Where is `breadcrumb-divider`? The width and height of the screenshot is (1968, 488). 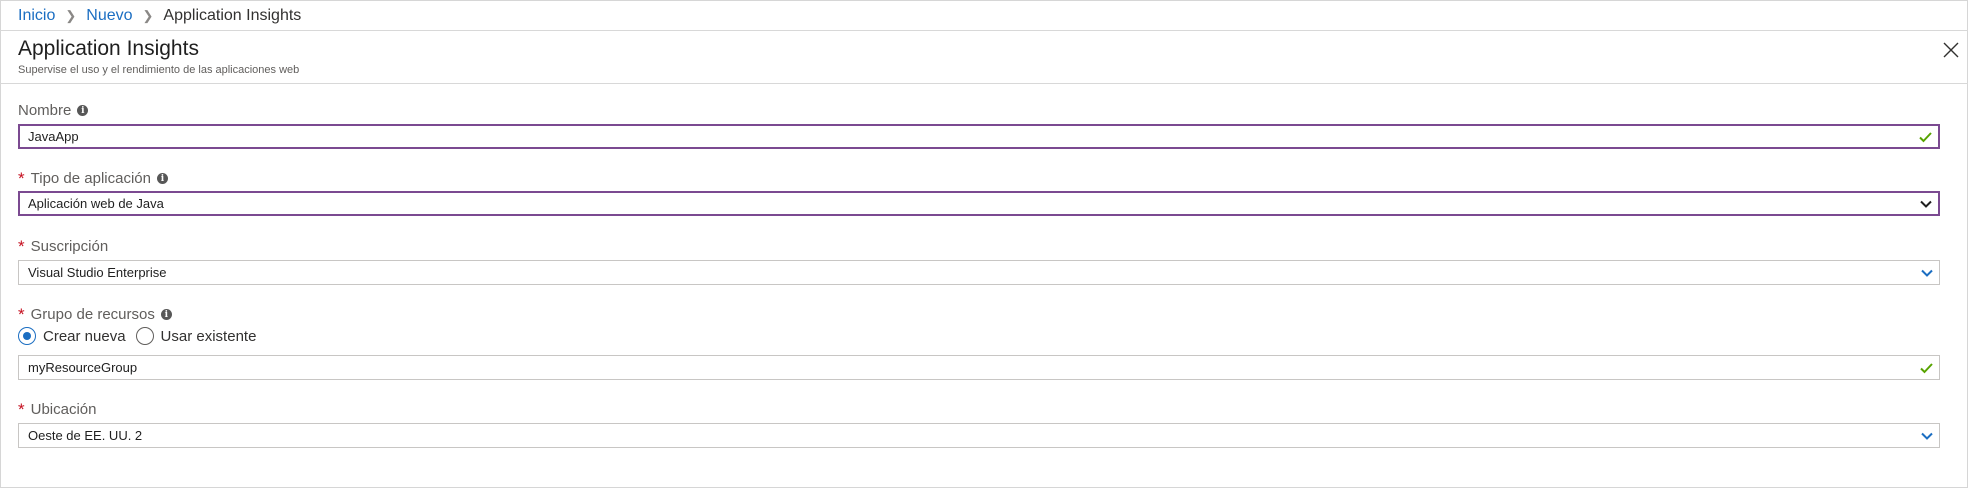 breadcrumb-divider is located at coordinates (984, 30).